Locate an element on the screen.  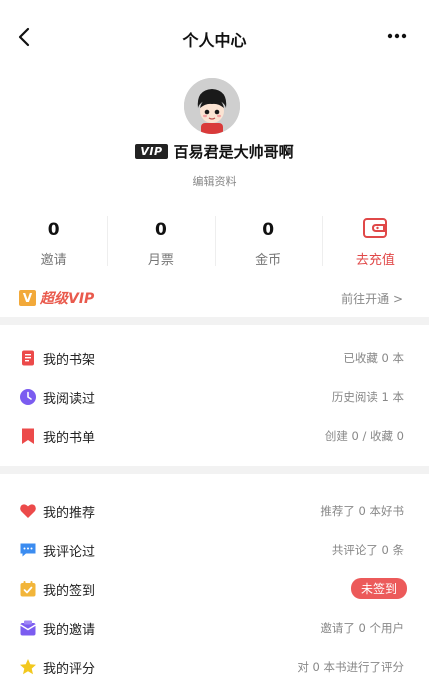
list-item-checkin: 我的签到 未签到 is located at coordinates (214, 588).